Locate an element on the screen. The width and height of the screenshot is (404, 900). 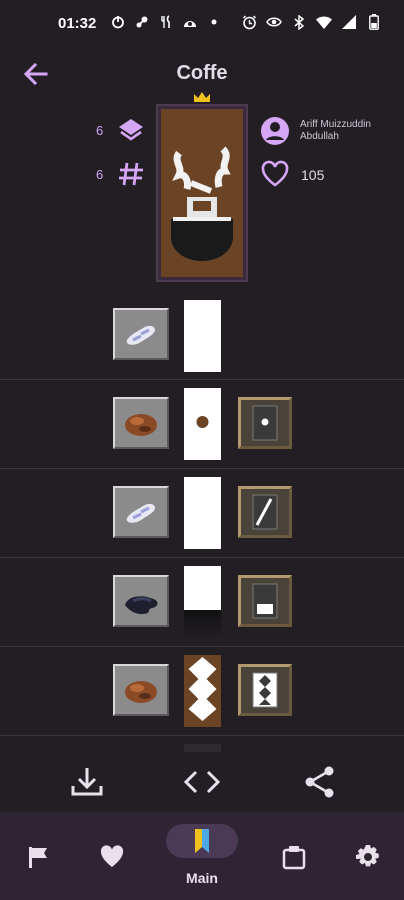
account-icon is located at coordinates (275, 131).